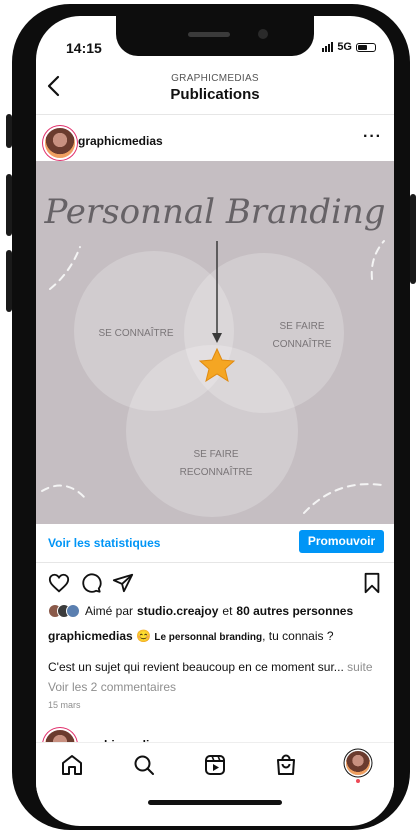  I want to click on notch, so click(215, 36).